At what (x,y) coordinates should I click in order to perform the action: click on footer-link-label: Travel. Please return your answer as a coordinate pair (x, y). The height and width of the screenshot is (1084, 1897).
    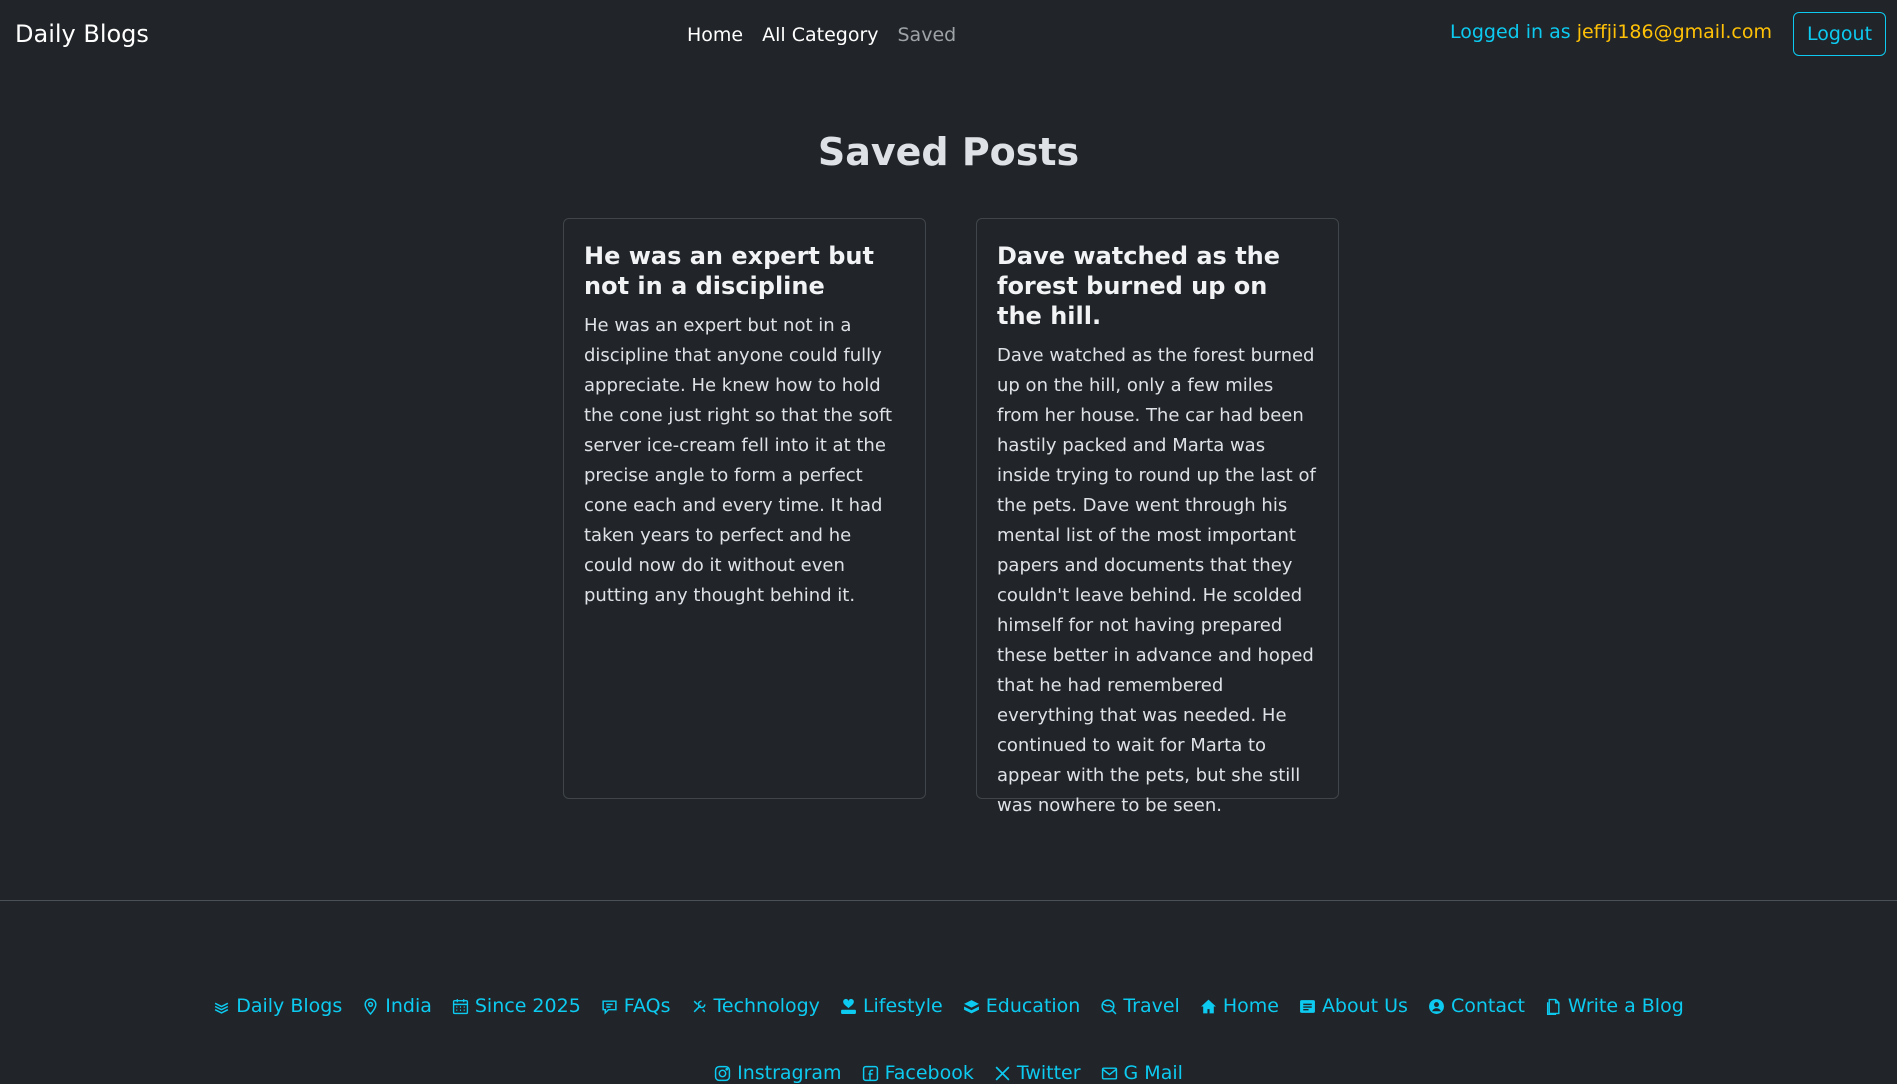
    Looking at the image, I should click on (1151, 1006).